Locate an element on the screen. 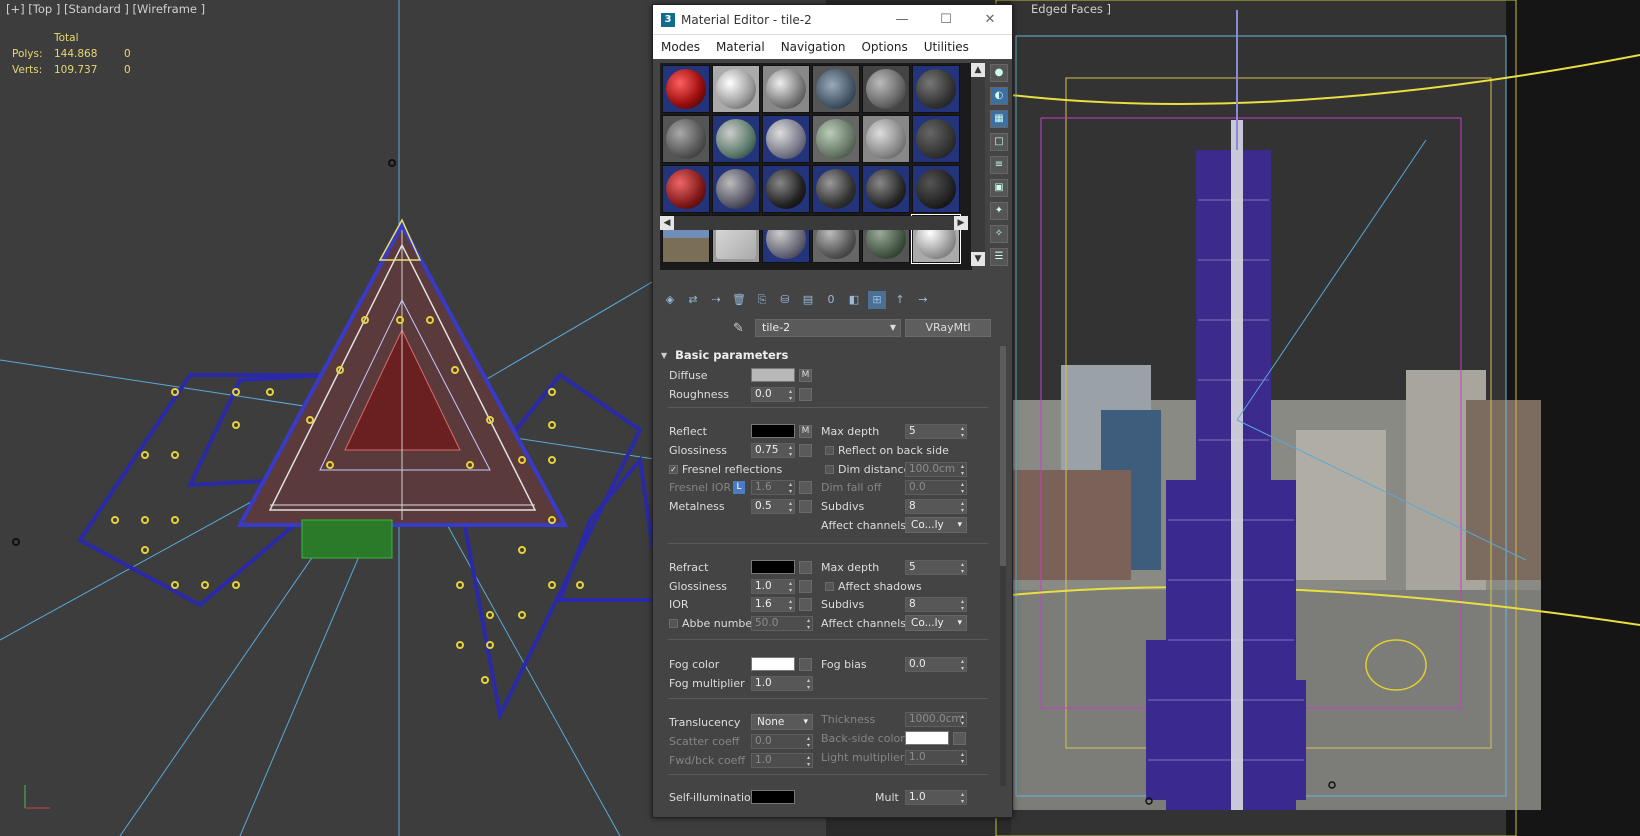  abbe-checkbox is located at coordinates (673, 623).